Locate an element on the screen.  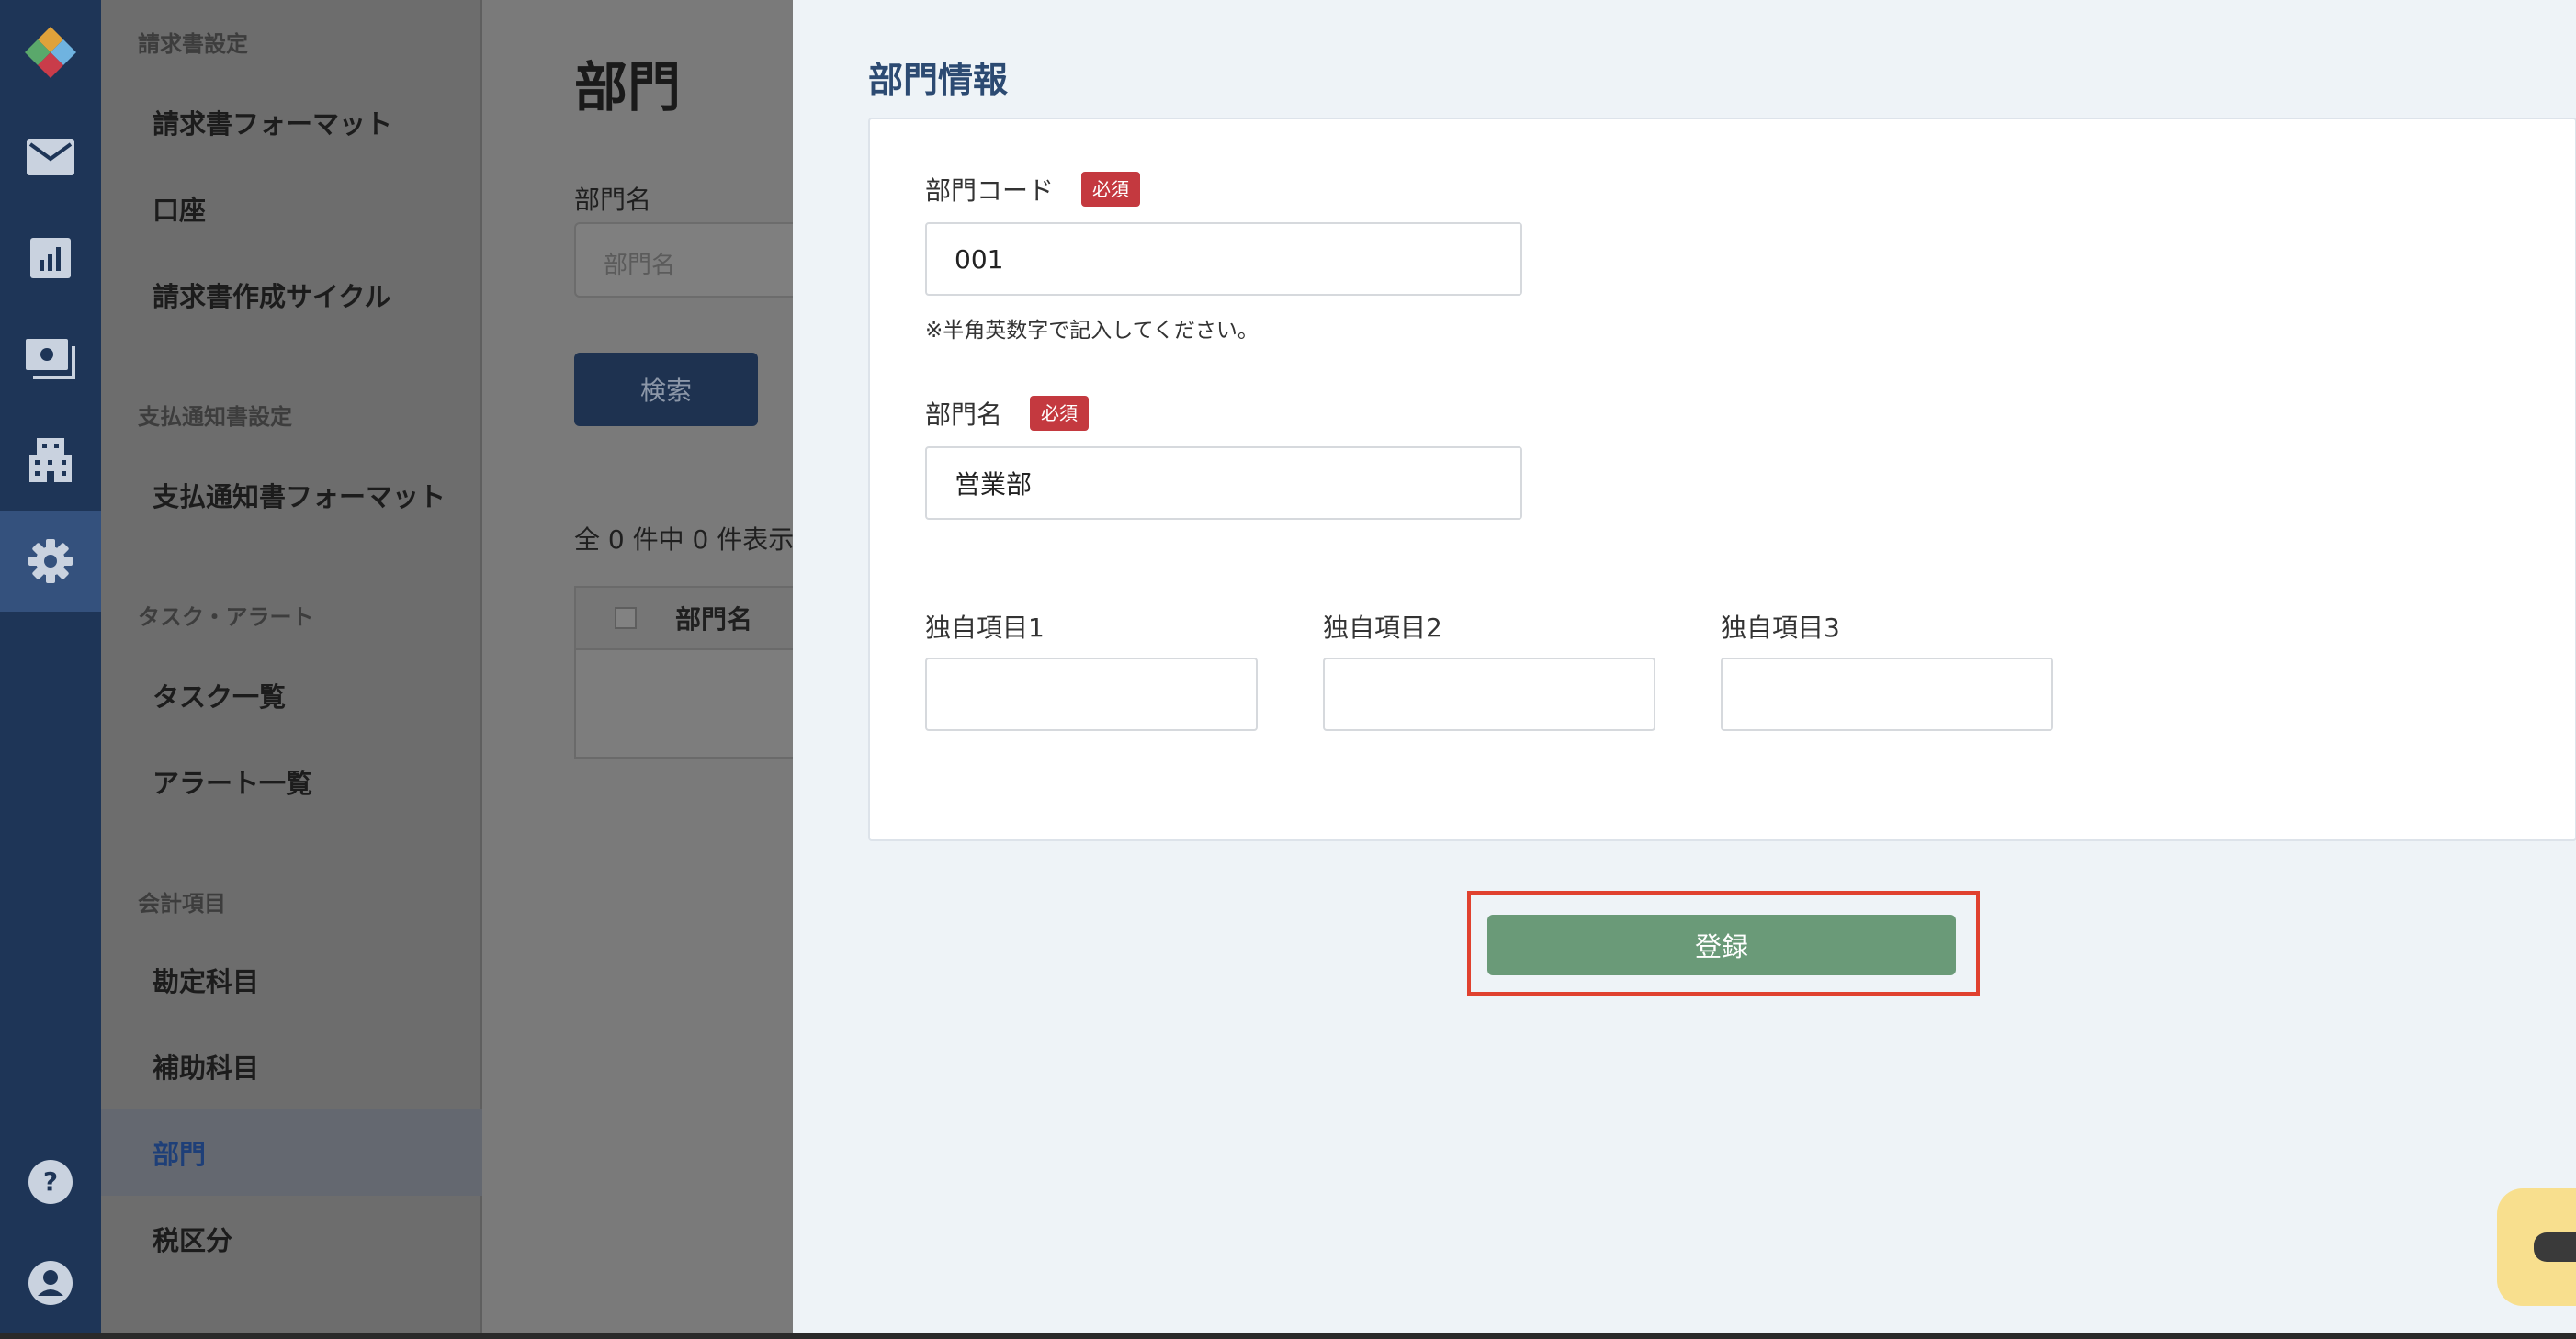
app-logo is located at coordinates (50, 50).